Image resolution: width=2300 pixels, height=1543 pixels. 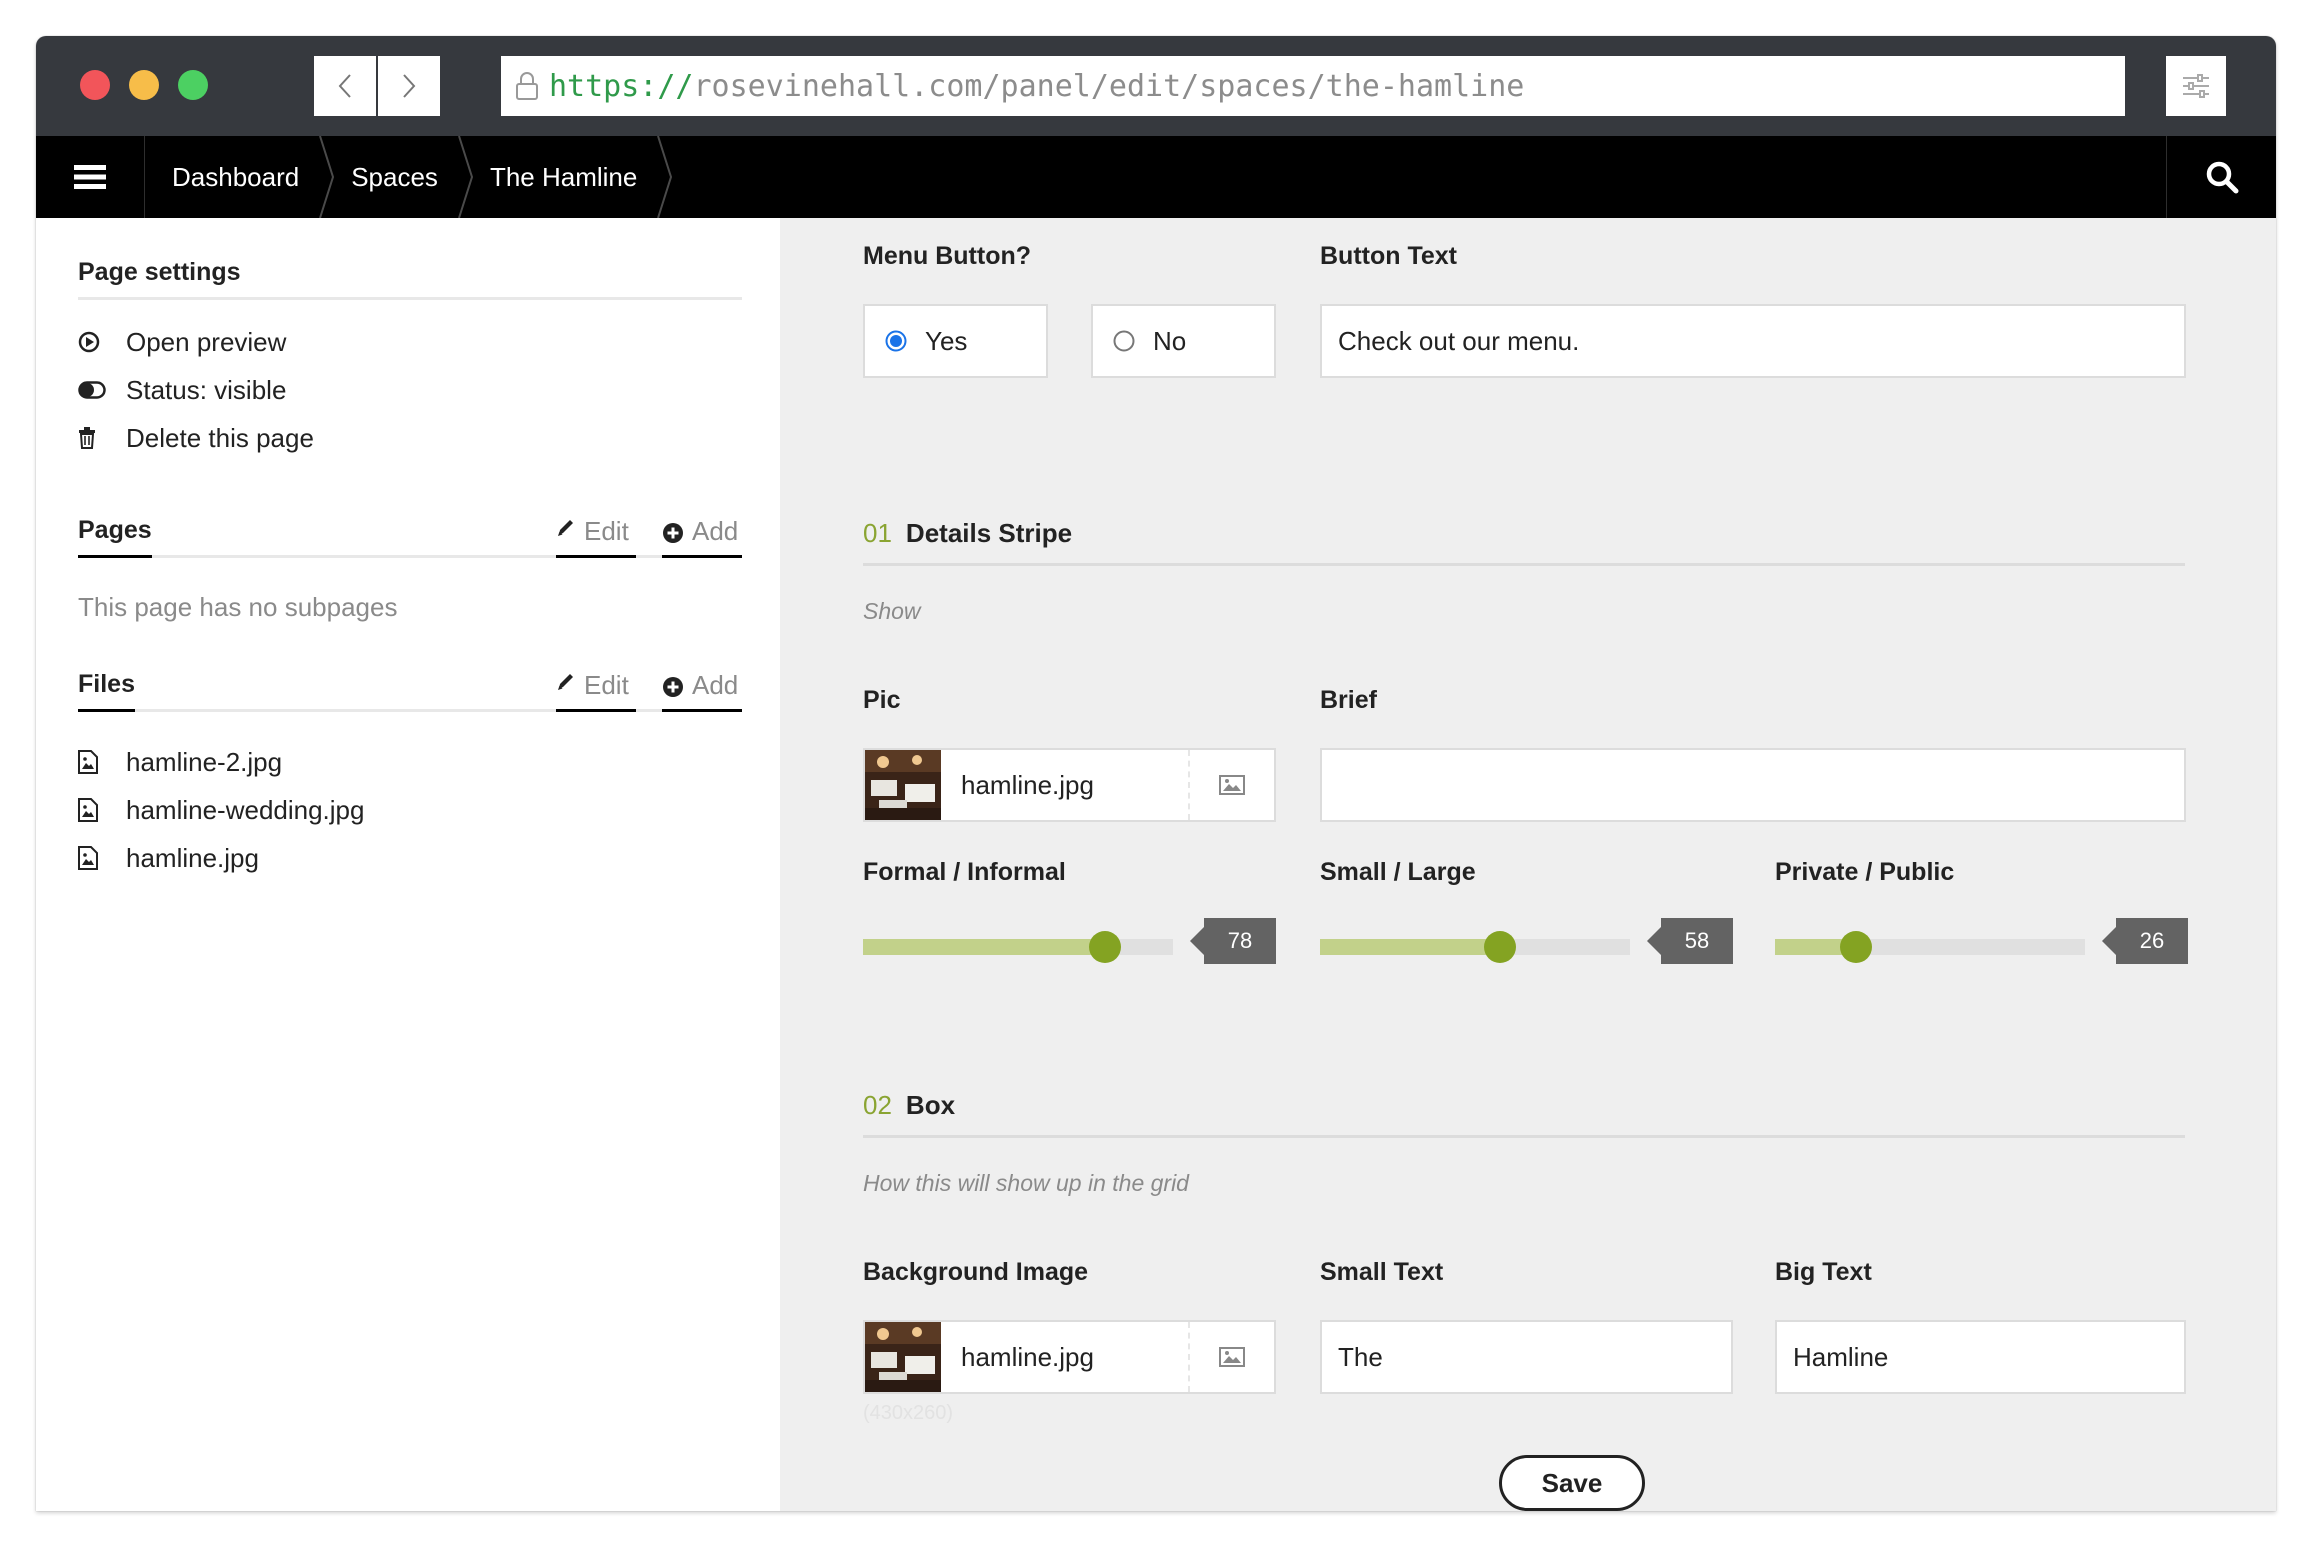 What do you see at coordinates (596, 537) in the screenshot?
I see `pages-edit-button: Edit` at bounding box center [596, 537].